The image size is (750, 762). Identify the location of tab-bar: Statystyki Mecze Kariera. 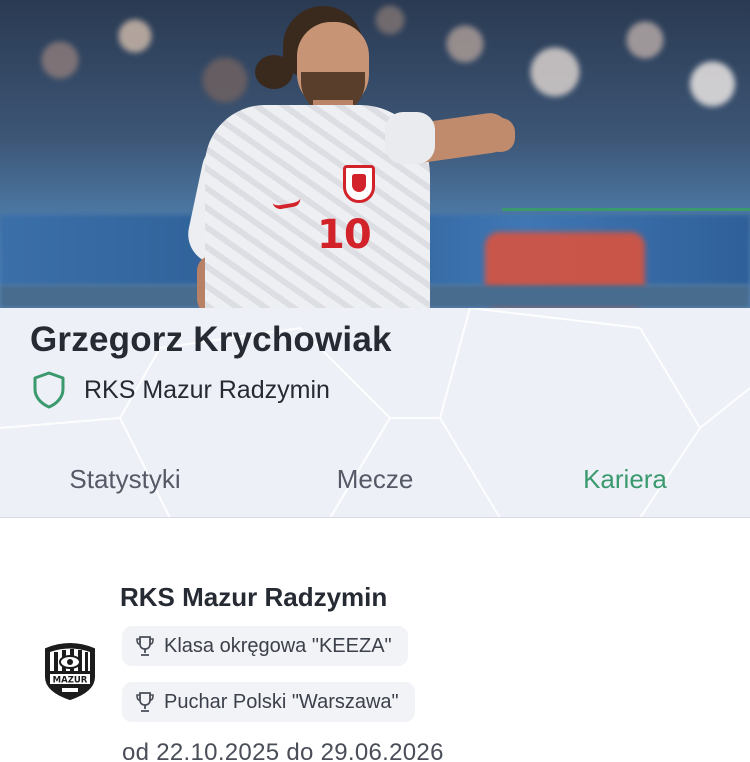
(375, 479).